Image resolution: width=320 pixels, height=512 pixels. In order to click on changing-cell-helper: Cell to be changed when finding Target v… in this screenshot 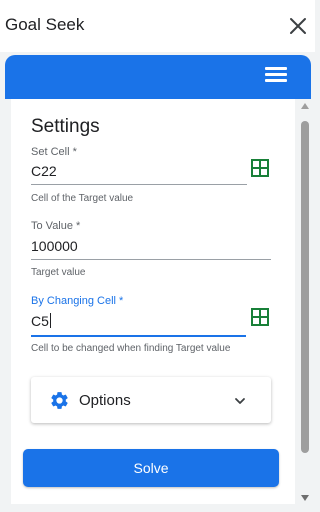, I will do `click(131, 348)`.